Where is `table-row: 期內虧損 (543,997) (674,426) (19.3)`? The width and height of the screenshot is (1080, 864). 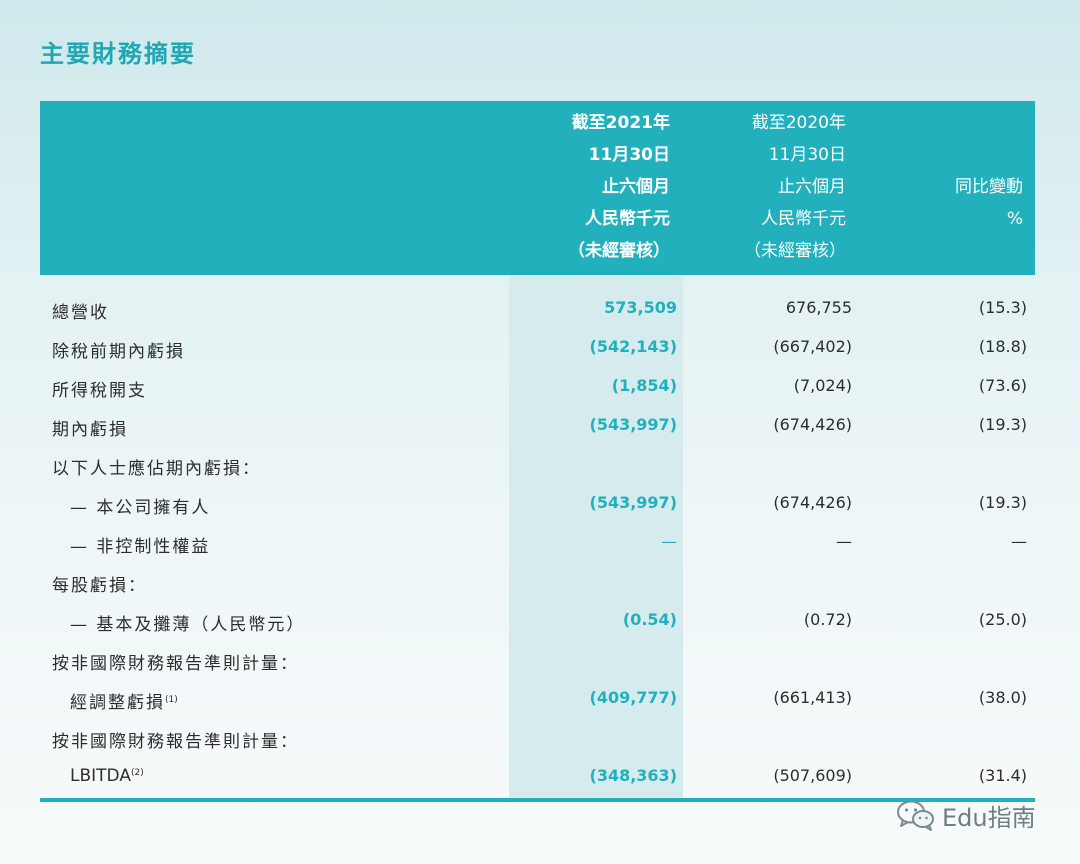 table-row: 期內虧損 (543,997) (674,426) (19.3) is located at coordinates (537, 425).